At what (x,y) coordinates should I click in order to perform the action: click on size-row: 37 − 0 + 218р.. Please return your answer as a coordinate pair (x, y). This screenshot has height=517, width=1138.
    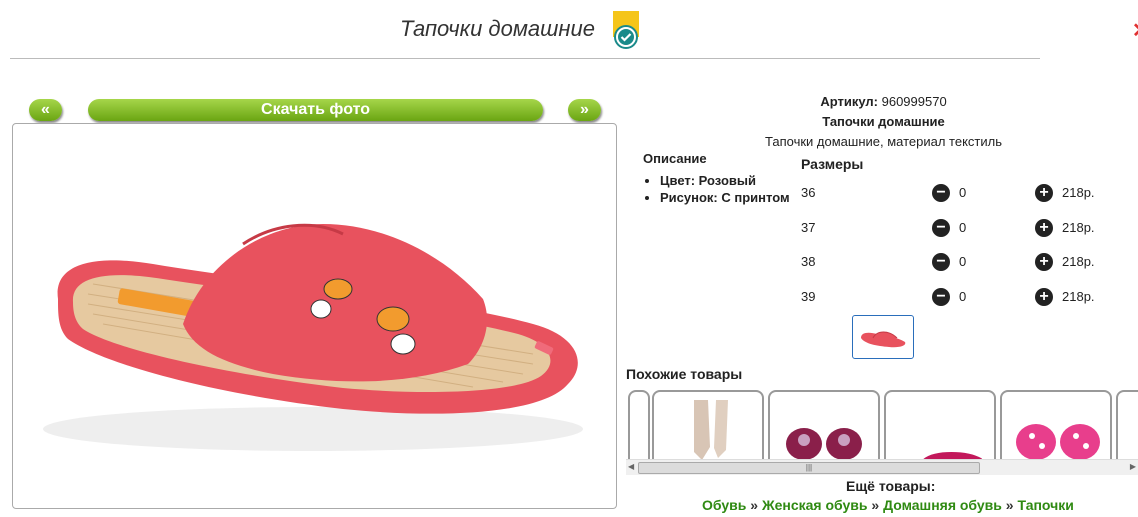
    Looking at the image, I should click on (961, 228).